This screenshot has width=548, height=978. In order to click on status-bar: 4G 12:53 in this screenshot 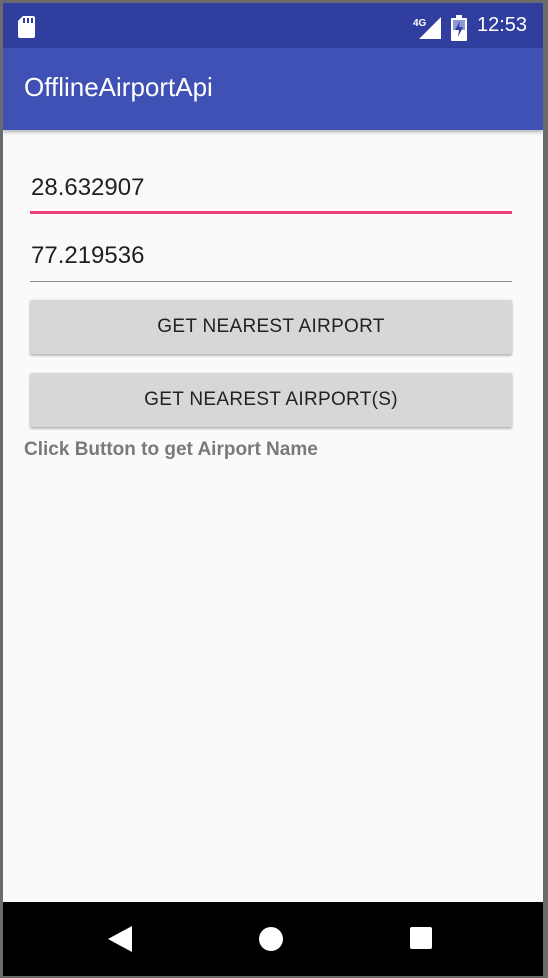, I will do `click(273, 25)`.